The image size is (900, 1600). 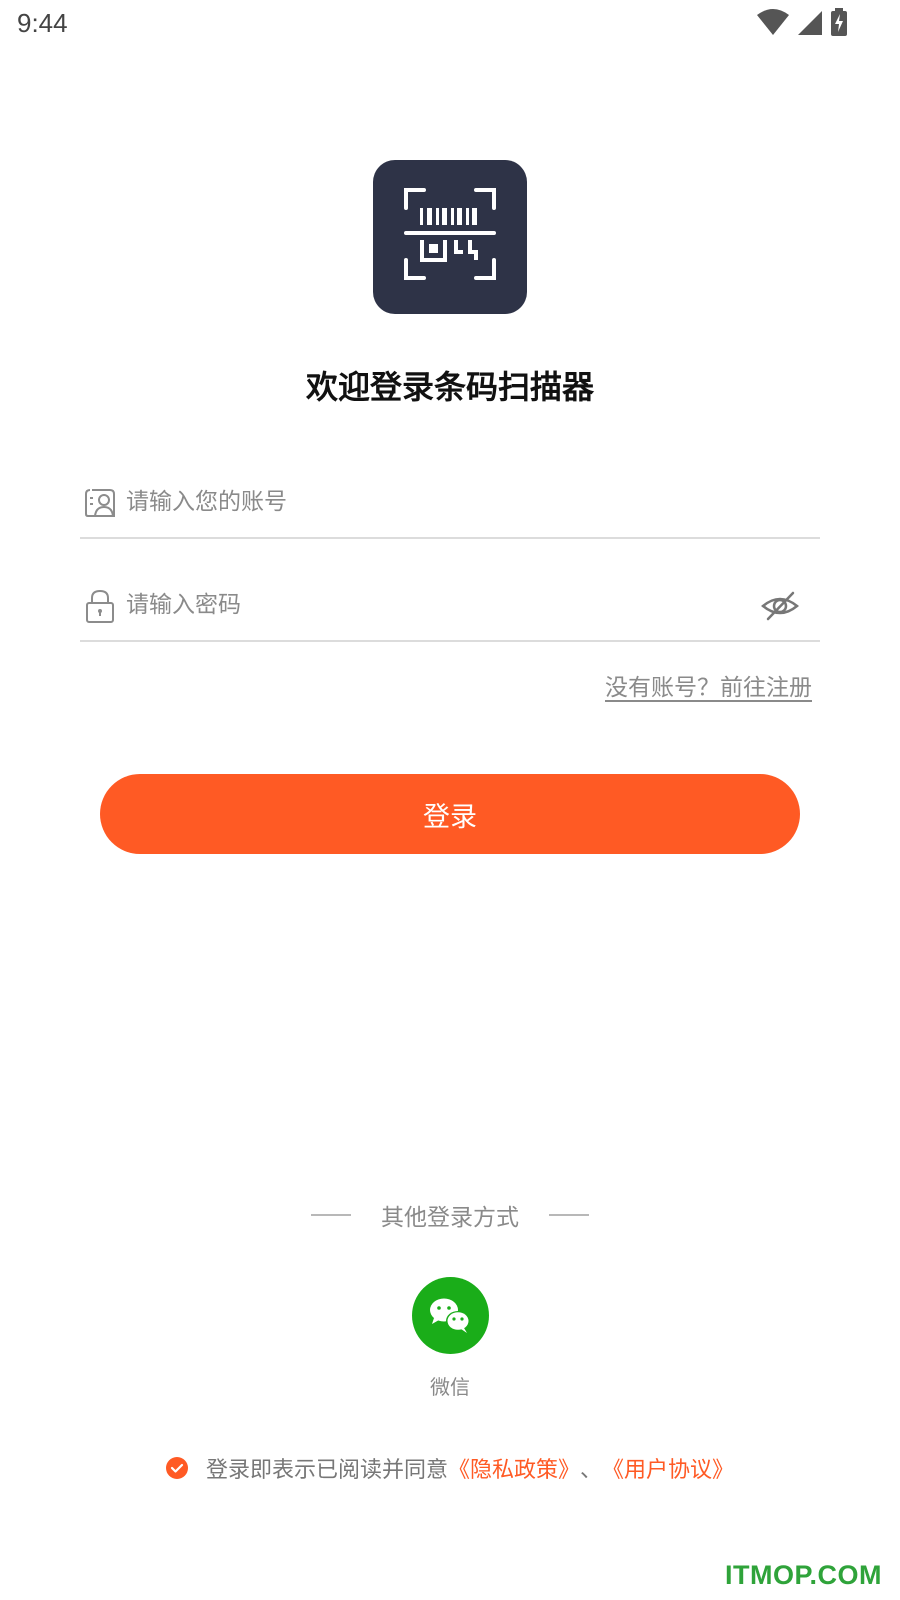 I want to click on other-login-label: 其他登录方式, so click(x=450, y=1218).